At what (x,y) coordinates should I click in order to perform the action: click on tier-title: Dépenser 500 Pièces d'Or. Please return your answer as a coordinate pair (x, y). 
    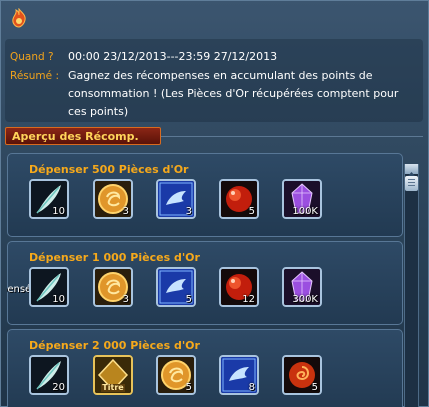
    Looking at the image, I should click on (109, 169).